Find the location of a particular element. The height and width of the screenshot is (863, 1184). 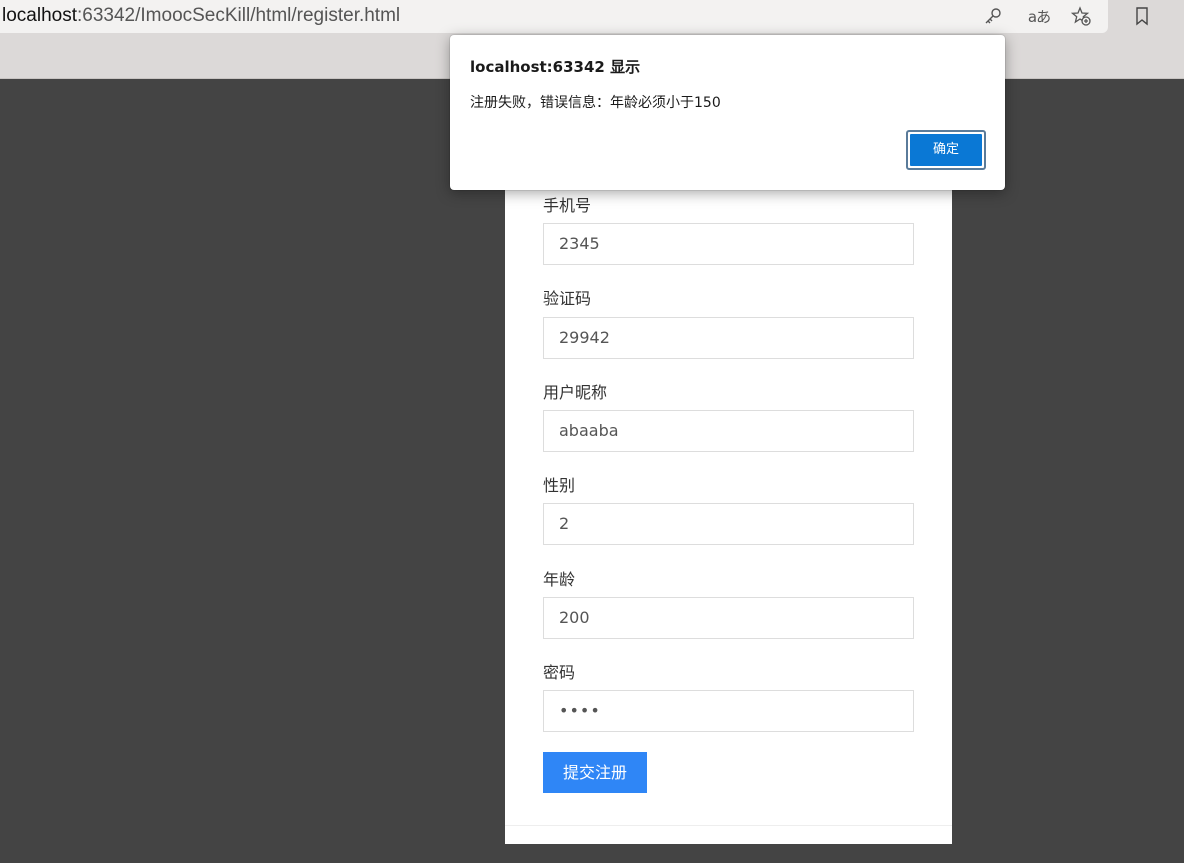

submit-register-button: 提交注册 is located at coordinates (595, 772).